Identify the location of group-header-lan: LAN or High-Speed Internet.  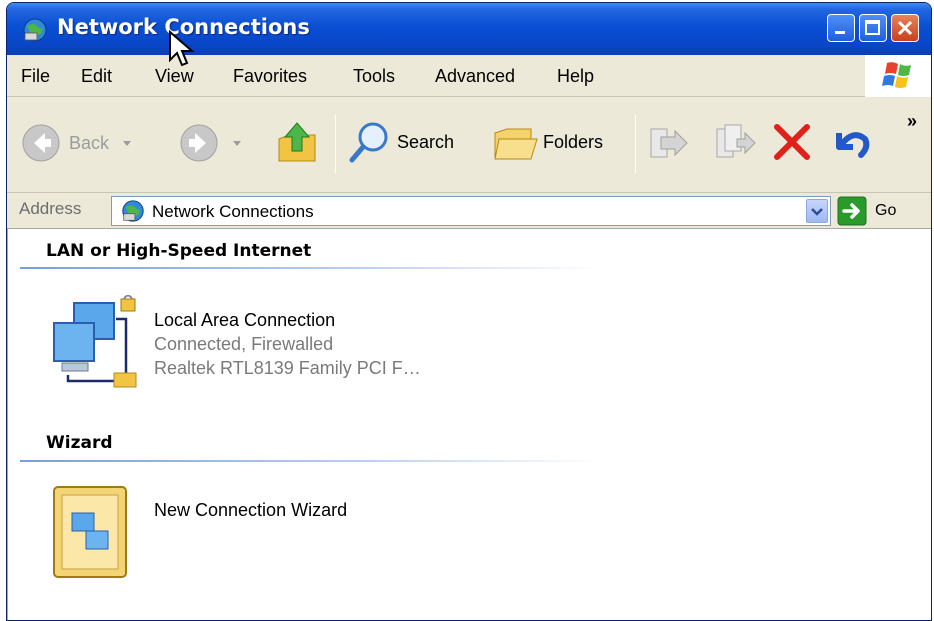
(179, 251).